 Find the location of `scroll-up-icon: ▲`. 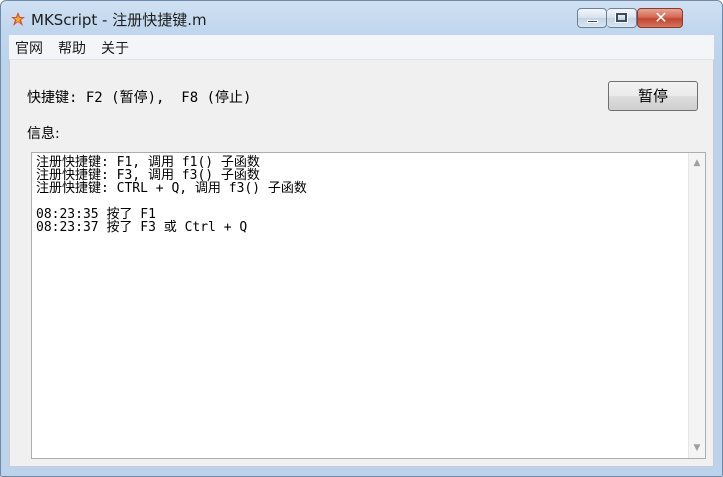

scroll-up-icon: ▲ is located at coordinates (697, 163).